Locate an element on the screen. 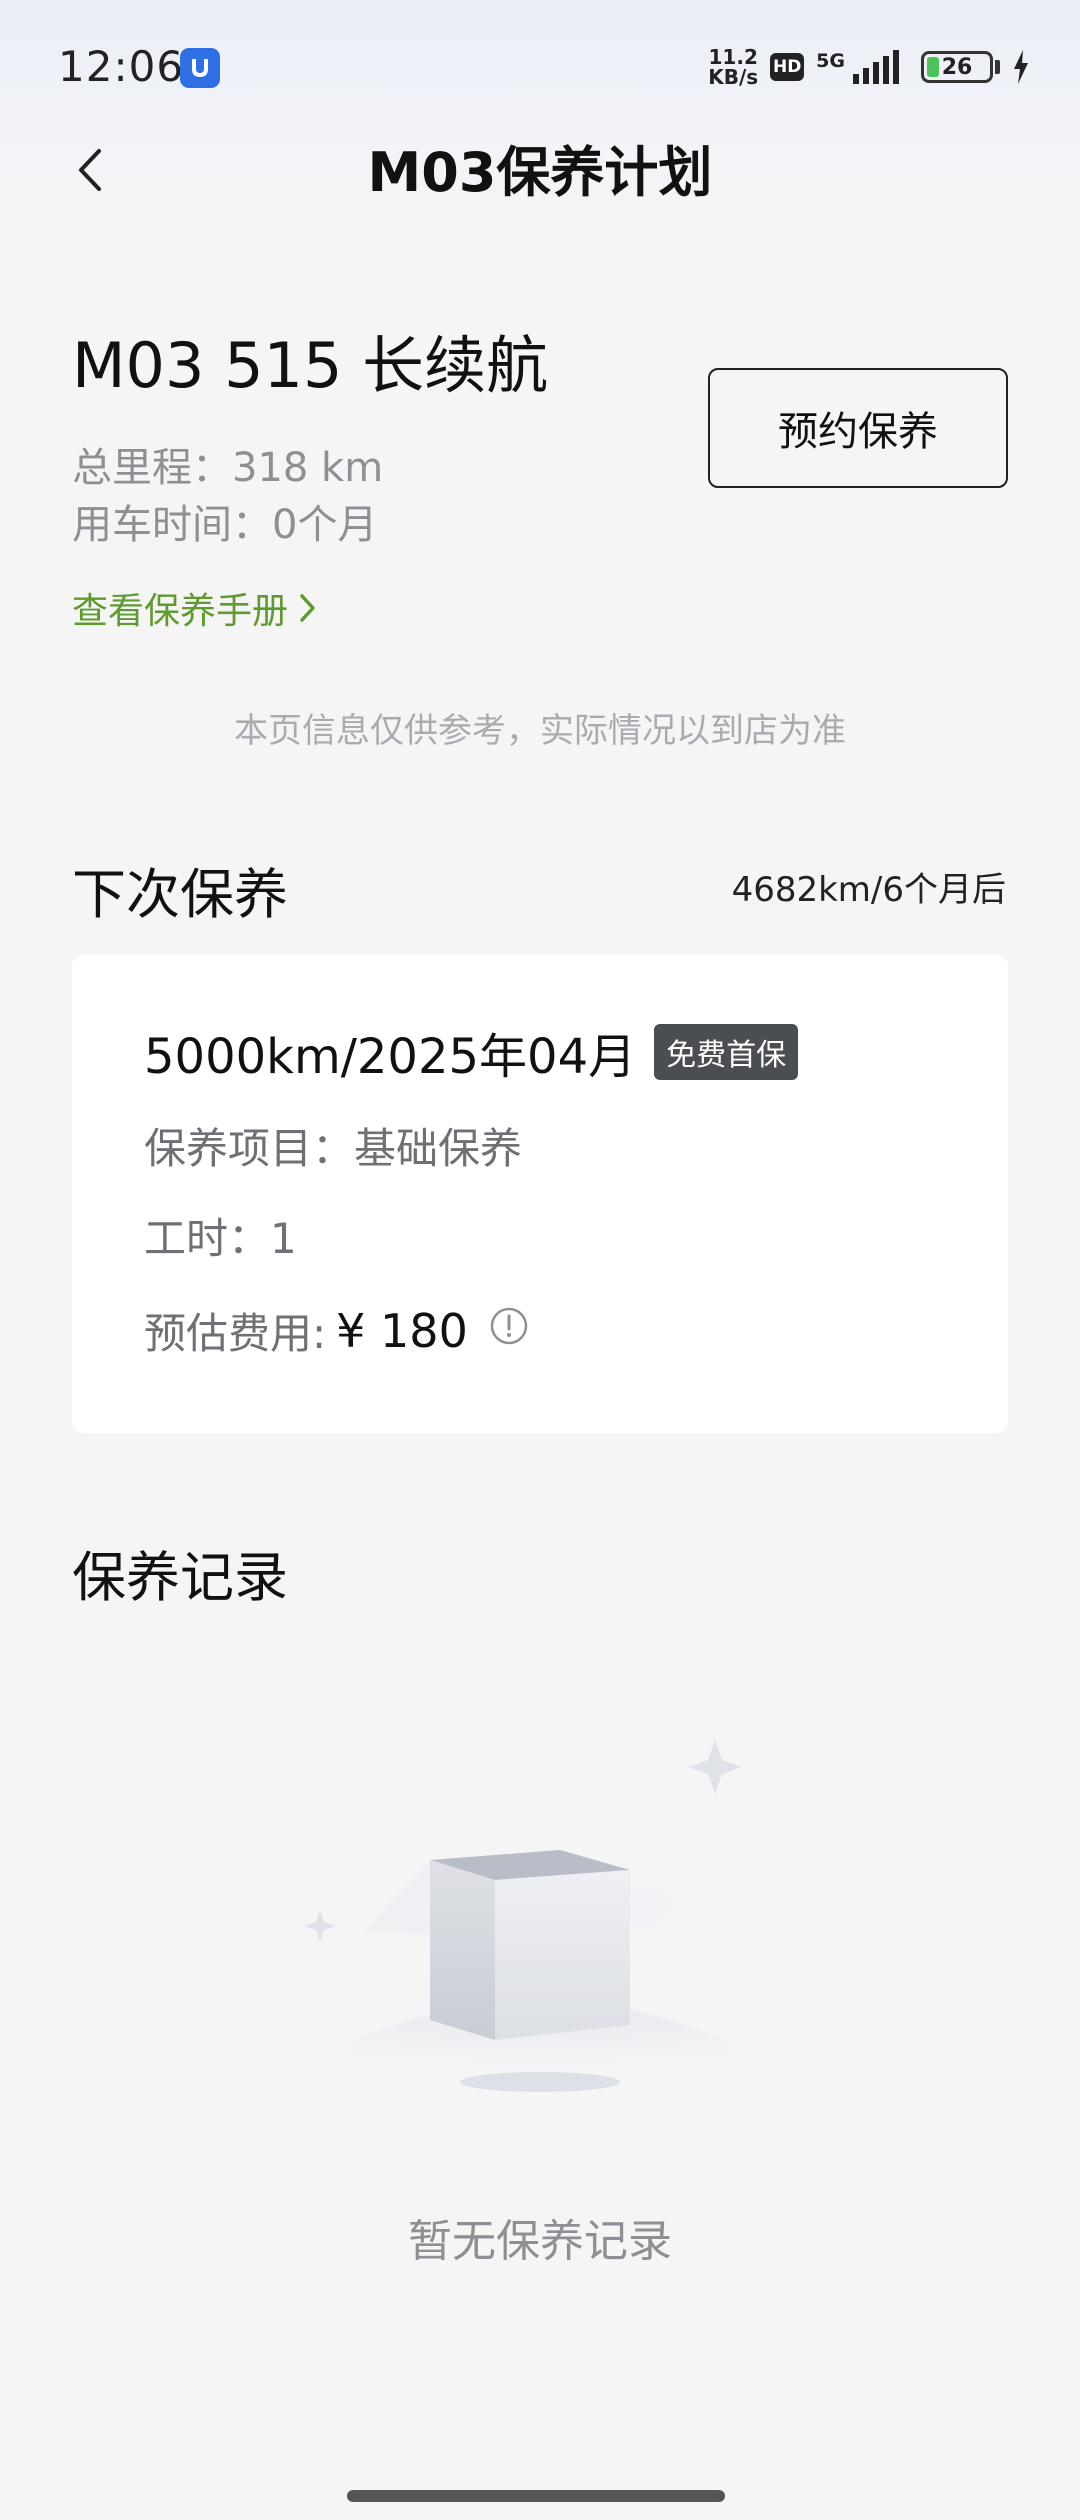  hd-icon: HD is located at coordinates (787, 67).